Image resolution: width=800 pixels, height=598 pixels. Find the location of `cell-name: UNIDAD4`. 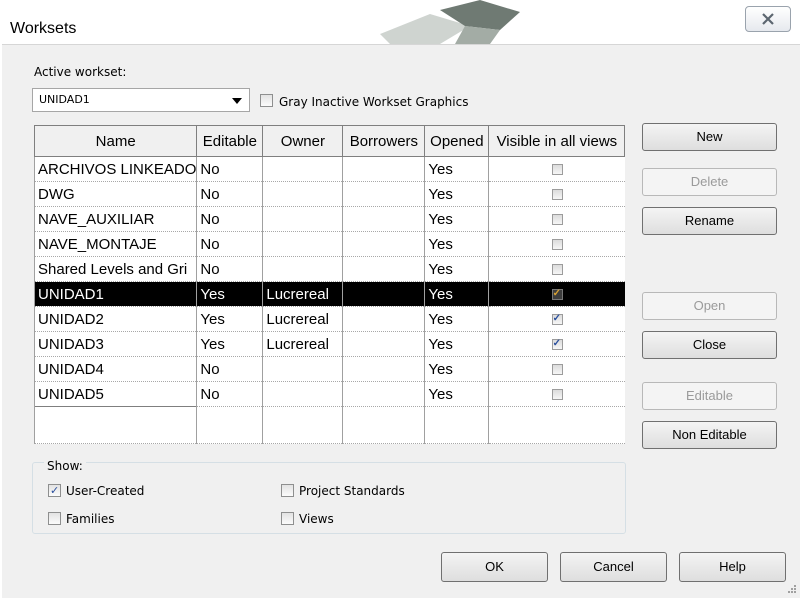

cell-name: UNIDAD4 is located at coordinates (115, 369).